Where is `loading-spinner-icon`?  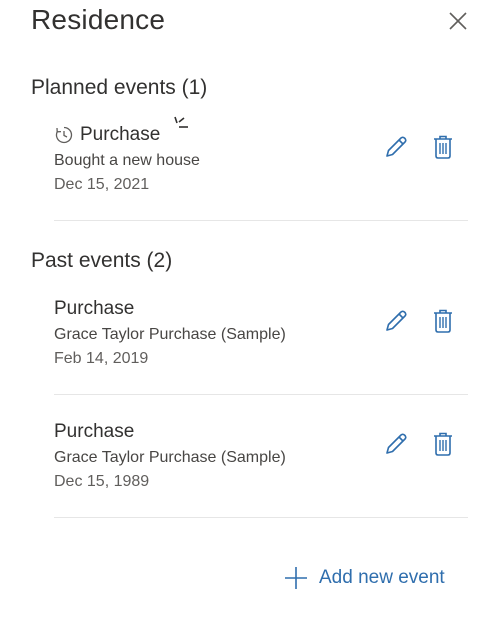
loading-spinner-icon is located at coordinates (181, 122).